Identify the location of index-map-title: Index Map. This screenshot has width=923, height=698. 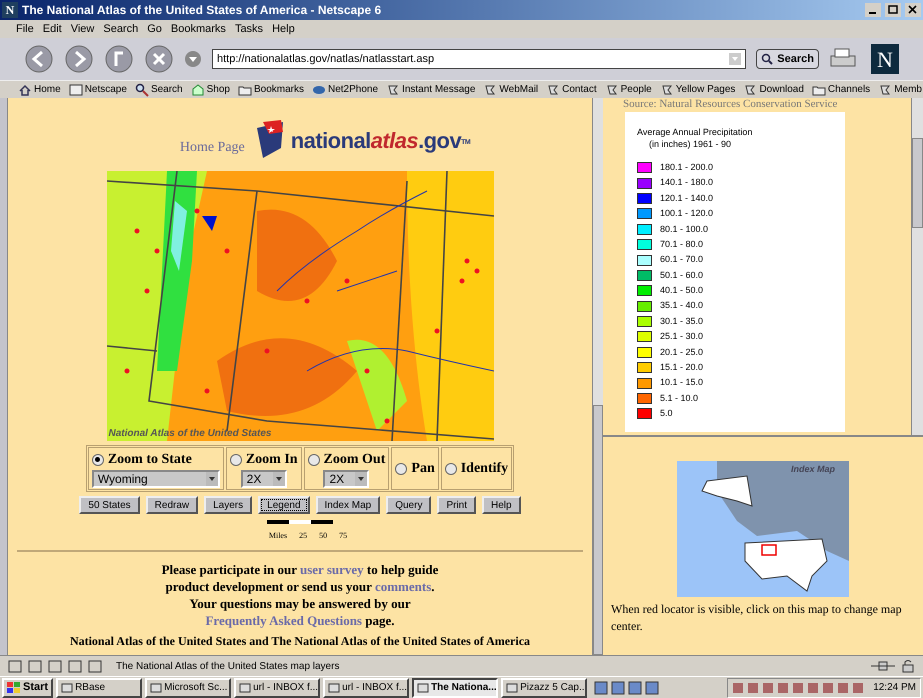
(812, 469).